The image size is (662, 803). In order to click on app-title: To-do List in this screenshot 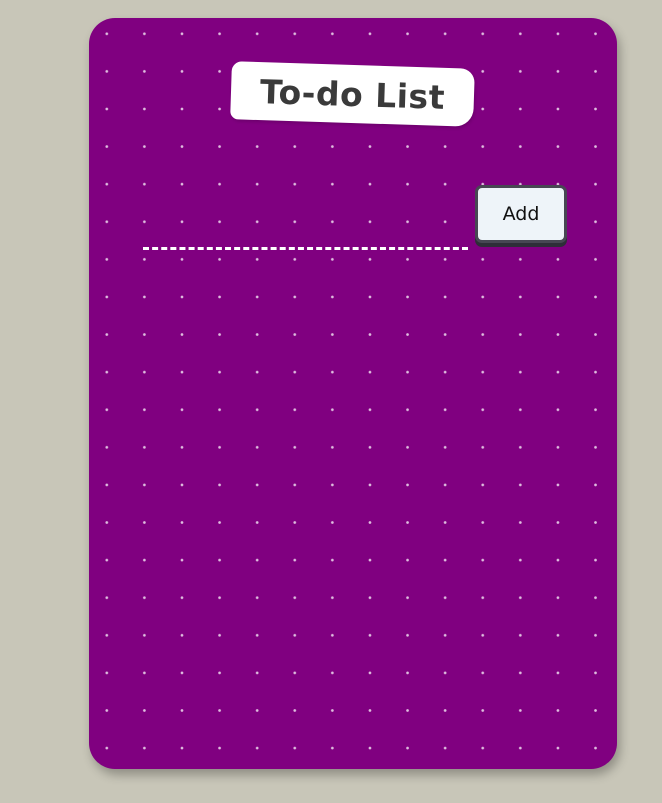, I will do `click(352, 94)`.